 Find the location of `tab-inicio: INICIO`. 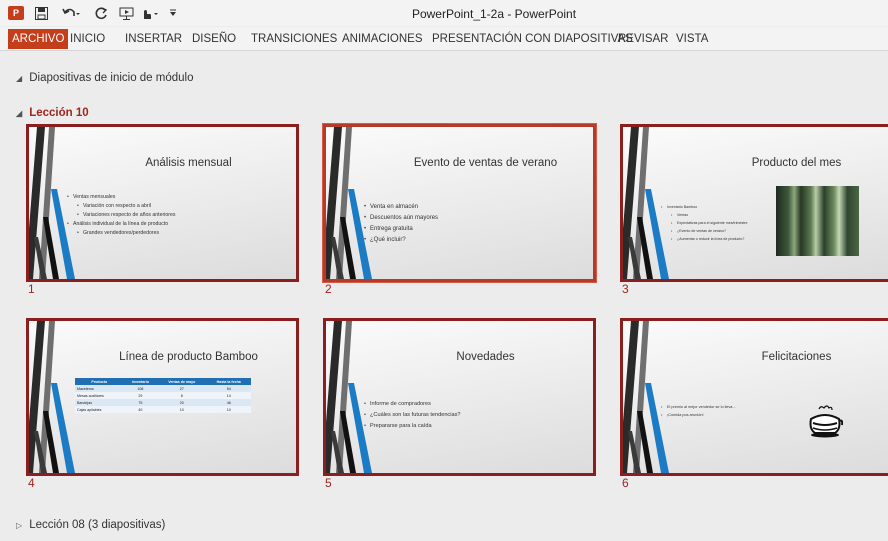

tab-inicio: INICIO is located at coordinates (87, 39).